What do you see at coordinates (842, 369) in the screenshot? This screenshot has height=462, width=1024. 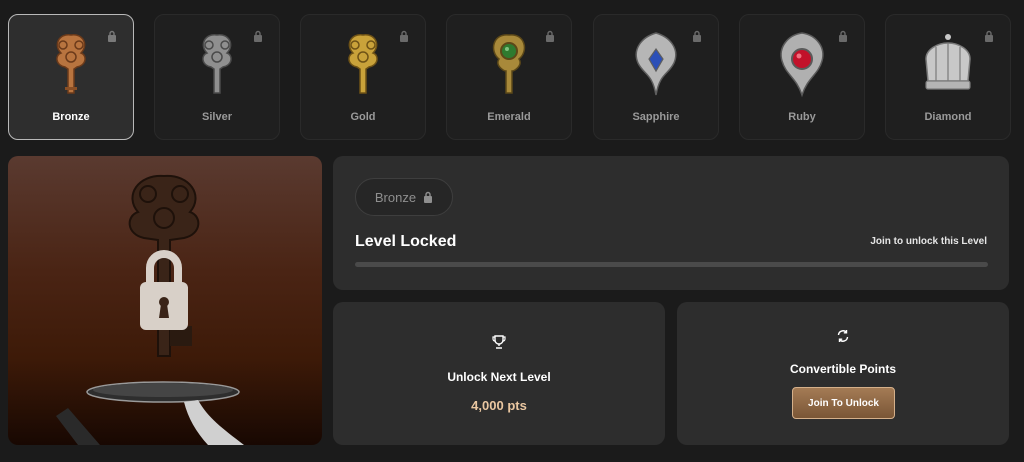 I see `points-card-title: Convertible Points` at bounding box center [842, 369].